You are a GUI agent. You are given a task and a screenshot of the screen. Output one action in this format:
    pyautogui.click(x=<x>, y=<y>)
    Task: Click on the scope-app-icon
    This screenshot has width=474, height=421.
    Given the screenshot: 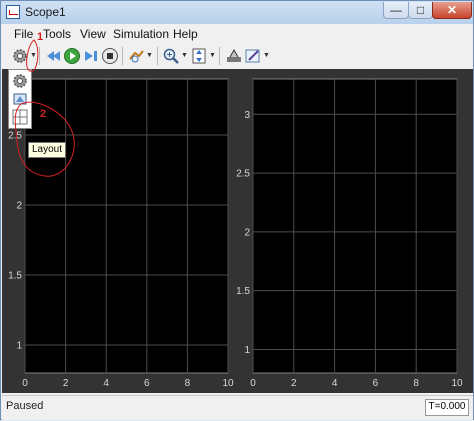 What is the action you would take?
    pyautogui.click(x=13, y=12)
    